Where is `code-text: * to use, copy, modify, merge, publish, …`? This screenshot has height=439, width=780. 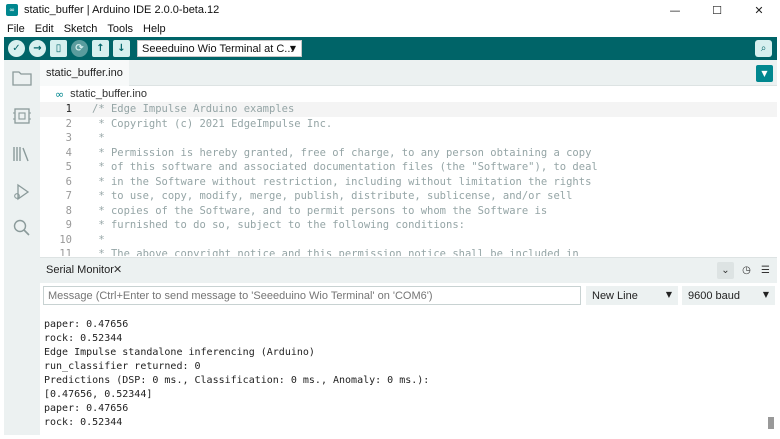
code-text: * to use, copy, modify, merge, publish, … is located at coordinates (332, 196).